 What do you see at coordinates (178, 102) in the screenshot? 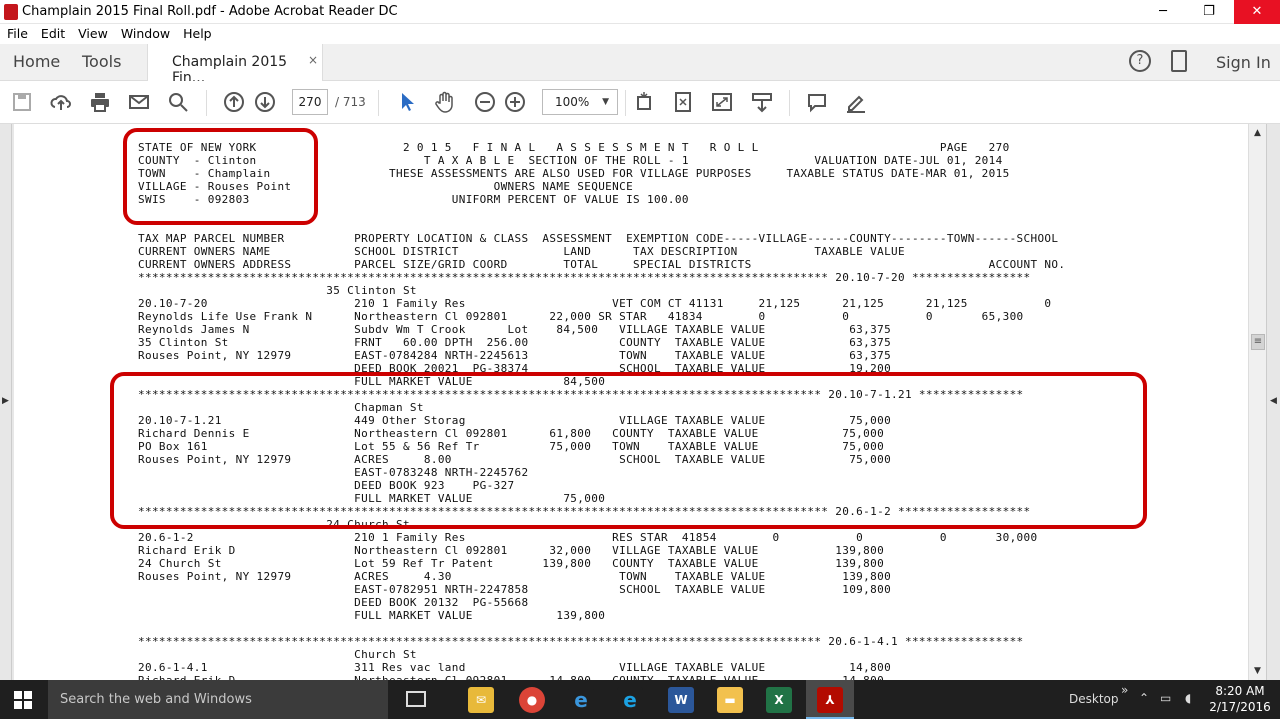
I see `search-icon` at bounding box center [178, 102].